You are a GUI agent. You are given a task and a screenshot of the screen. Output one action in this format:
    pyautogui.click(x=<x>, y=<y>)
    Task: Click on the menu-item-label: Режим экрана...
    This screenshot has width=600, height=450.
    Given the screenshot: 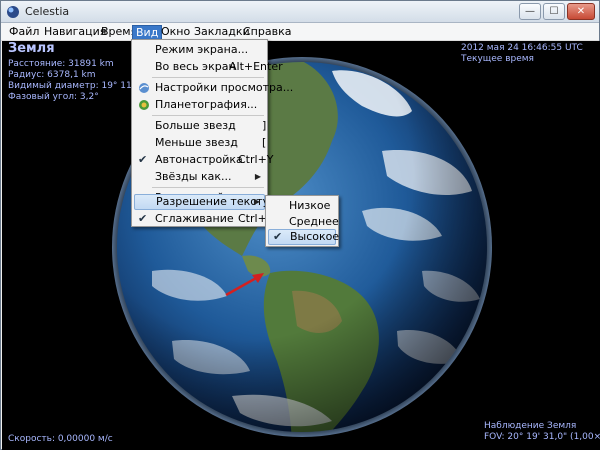 What is the action you would take?
    pyautogui.click(x=202, y=49)
    